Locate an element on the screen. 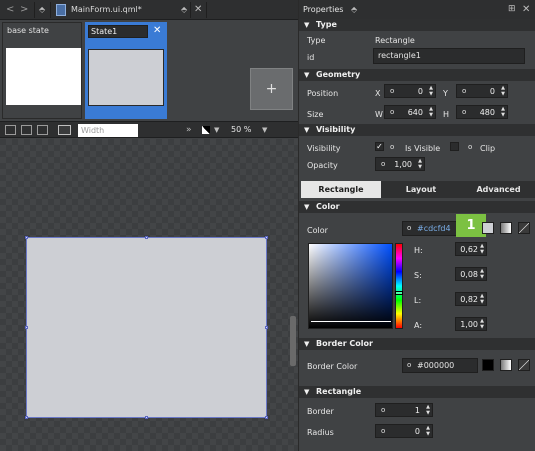 Image resolution: width=535 pixels, height=451 pixels. state-name-field: State1 is located at coordinates (118, 31).